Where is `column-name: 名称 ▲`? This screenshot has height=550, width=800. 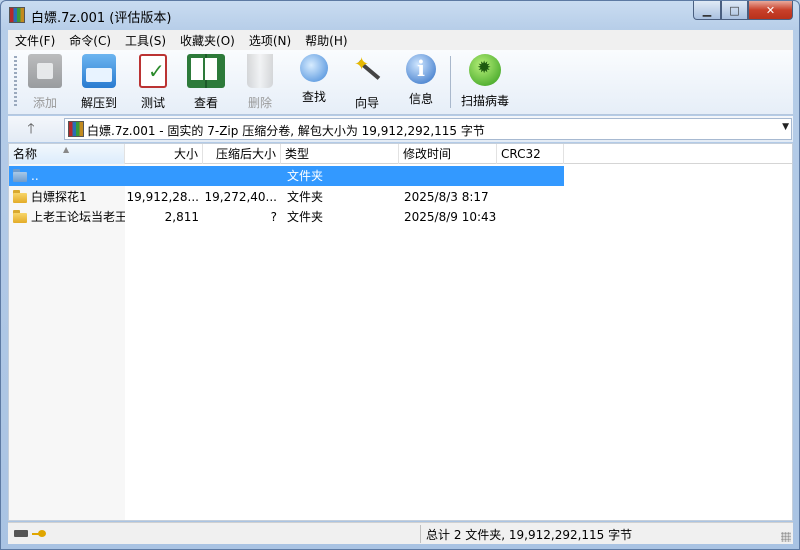 column-name: 名称 ▲ is located at coordinates (67, 154).